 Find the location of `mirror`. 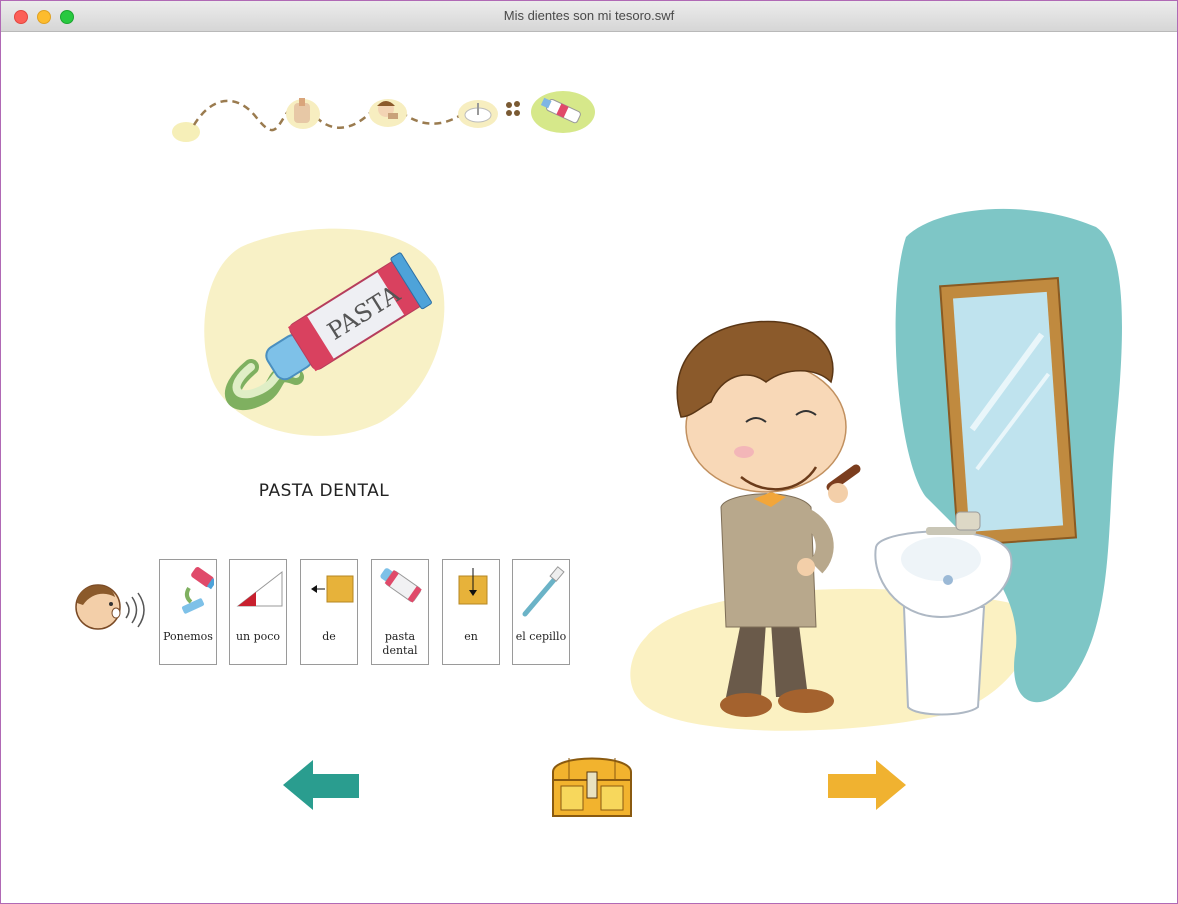

mirror is located at coordinates (1008, 412).